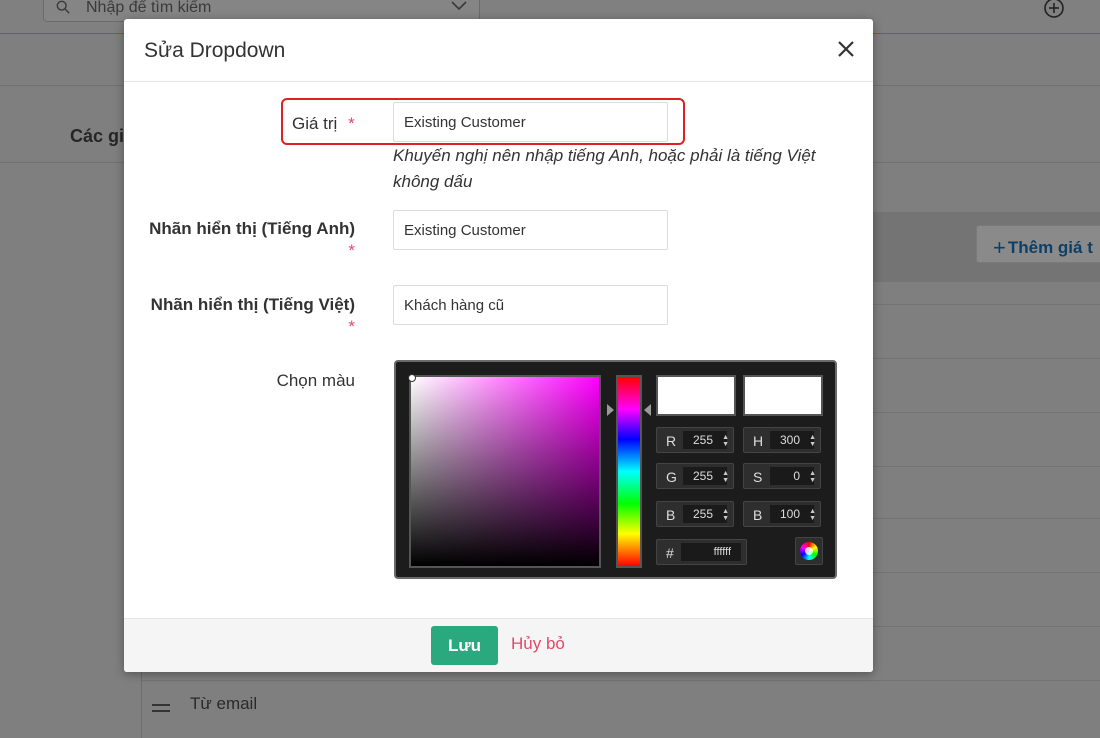  What do you see at coordinates (792, 476) in the screenshot?
I see `saturation-value: 0` at bounding box center [792, 476].